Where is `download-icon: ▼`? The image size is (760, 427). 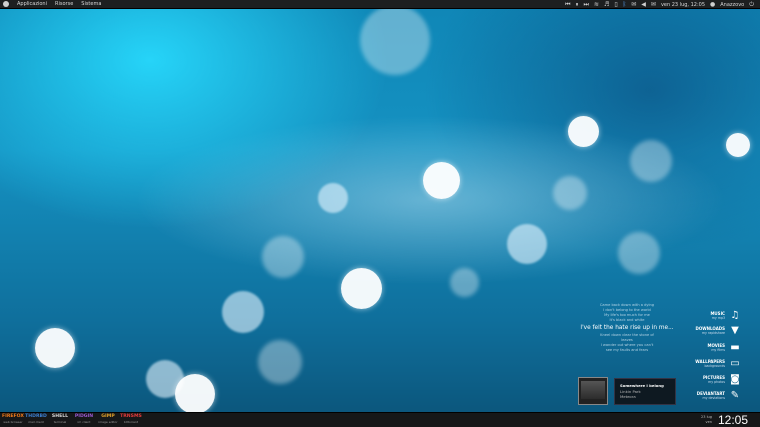 download-icon: ▼ is located at coordinates (735, 330).